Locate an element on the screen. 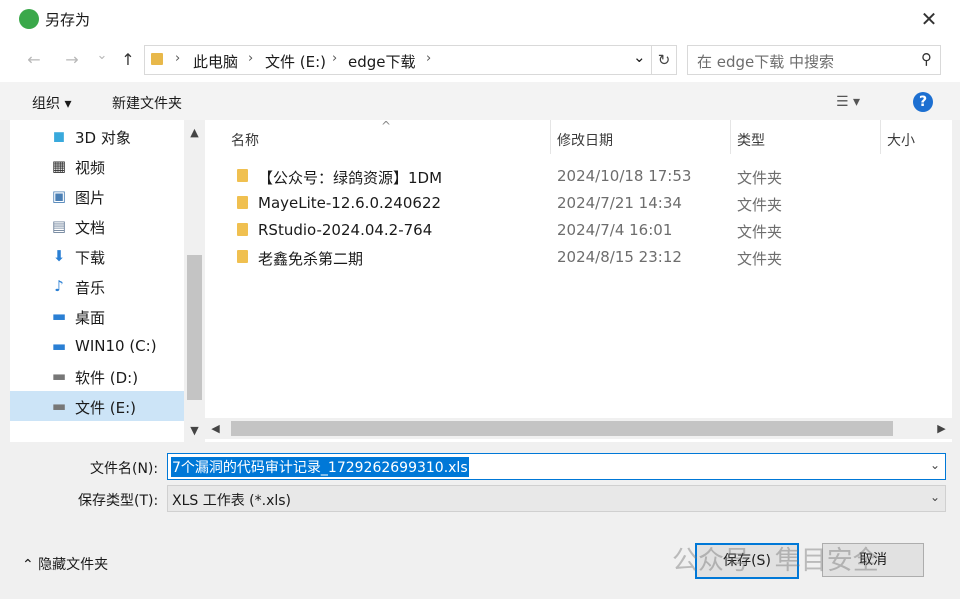 The height and width of the screenshot is (599, 960). column-header-modified: 修改日期 is located at coordinates (585, 140).